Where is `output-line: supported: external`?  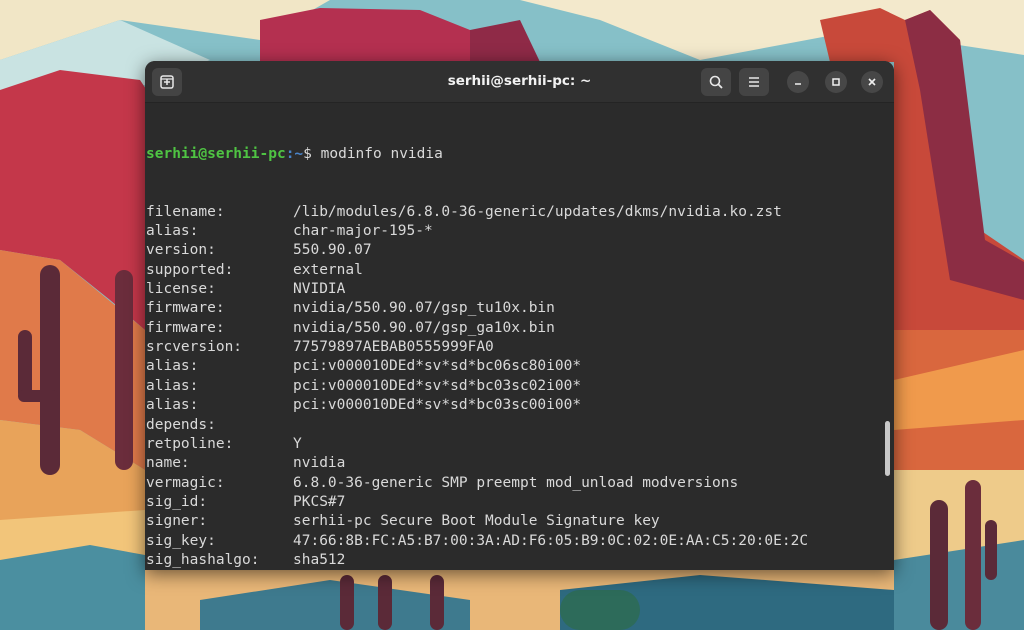
output-line: supported: external is located at coordinates (481, 270).